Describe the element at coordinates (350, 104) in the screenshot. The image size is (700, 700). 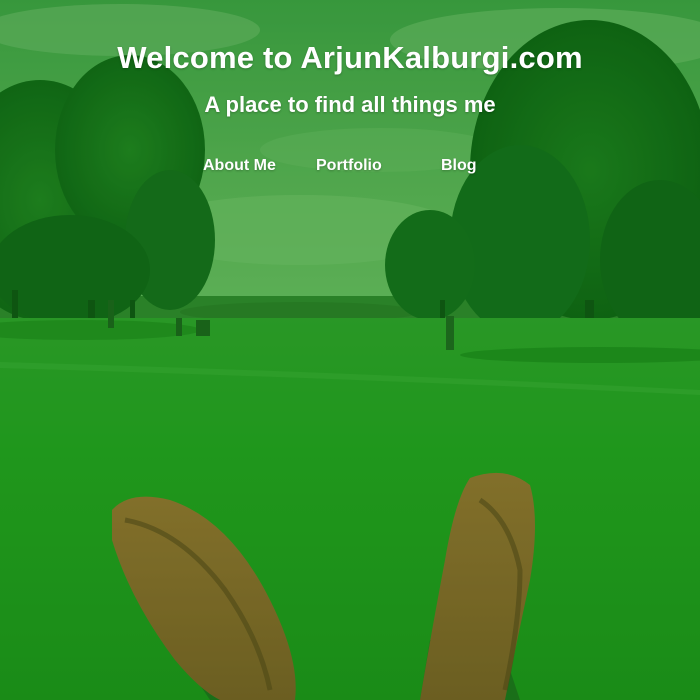
I see `site-subtitle: A place to find all things me` at that location.